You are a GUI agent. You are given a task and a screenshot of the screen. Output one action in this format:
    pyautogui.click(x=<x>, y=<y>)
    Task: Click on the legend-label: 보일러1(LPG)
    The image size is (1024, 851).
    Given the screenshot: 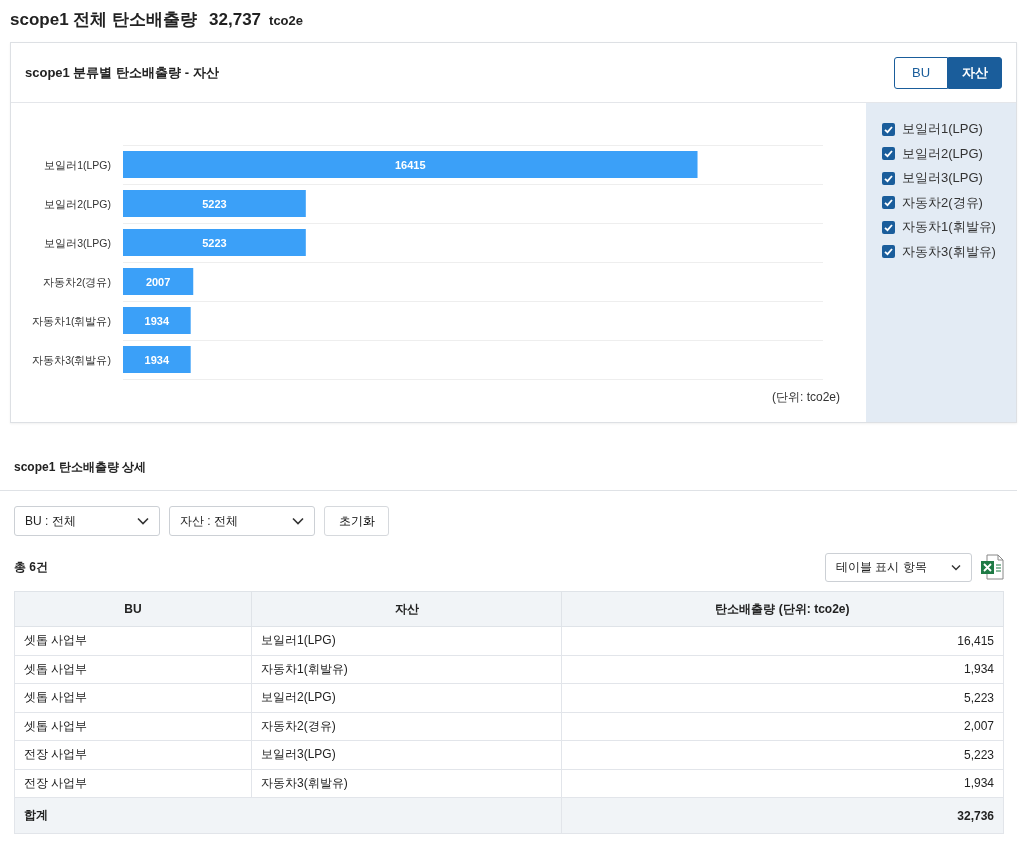 What is the action you would take?
    pyautogui.click(x=942, y=129)
    